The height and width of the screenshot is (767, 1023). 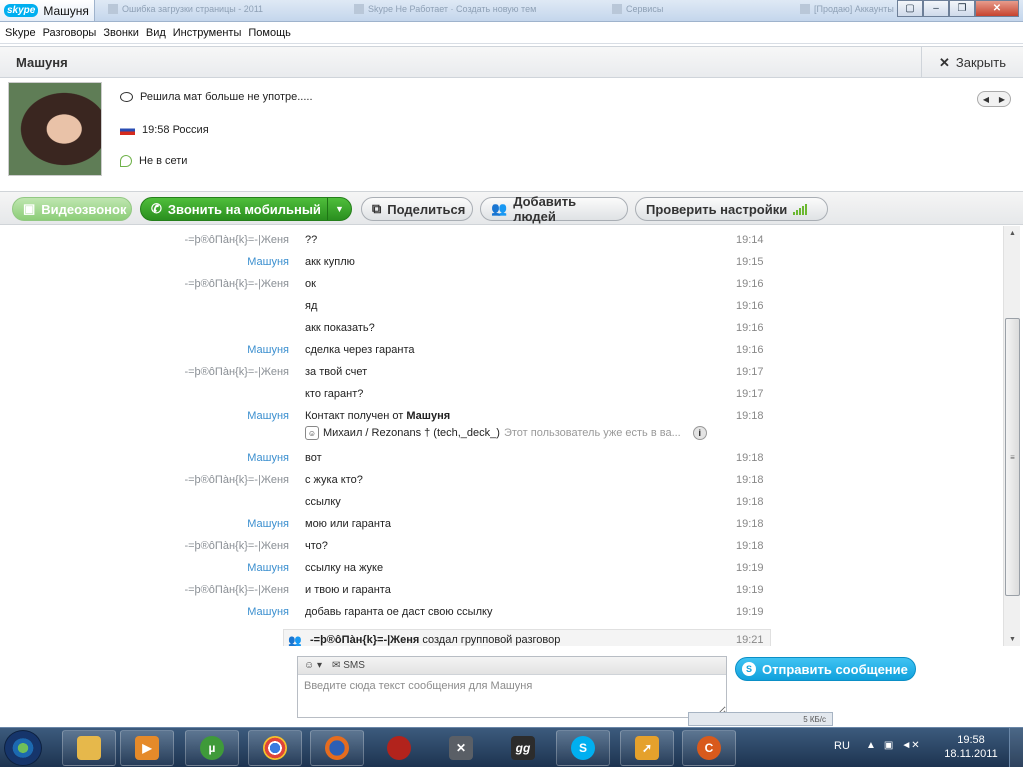 What do you see at coordinates (971, 754) in the screenshot?
I see `clock-date: 18.11.2011` at bounding box center [971, 754].